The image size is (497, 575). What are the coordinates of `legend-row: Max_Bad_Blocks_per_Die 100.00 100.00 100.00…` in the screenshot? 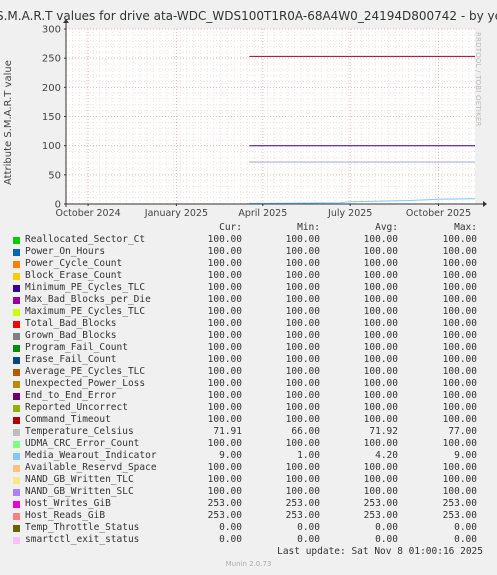 It's located at (252, 300).